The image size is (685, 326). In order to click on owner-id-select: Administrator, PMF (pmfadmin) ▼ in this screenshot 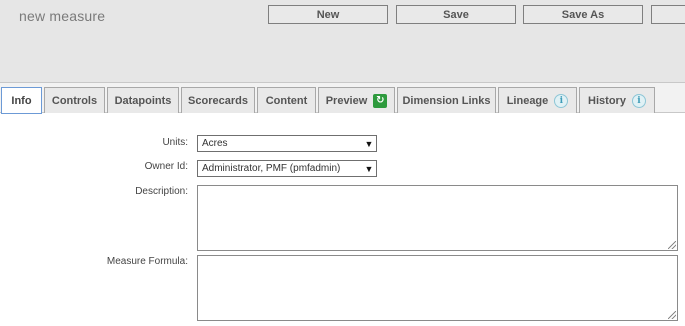, I will do `click(287, 168)`.